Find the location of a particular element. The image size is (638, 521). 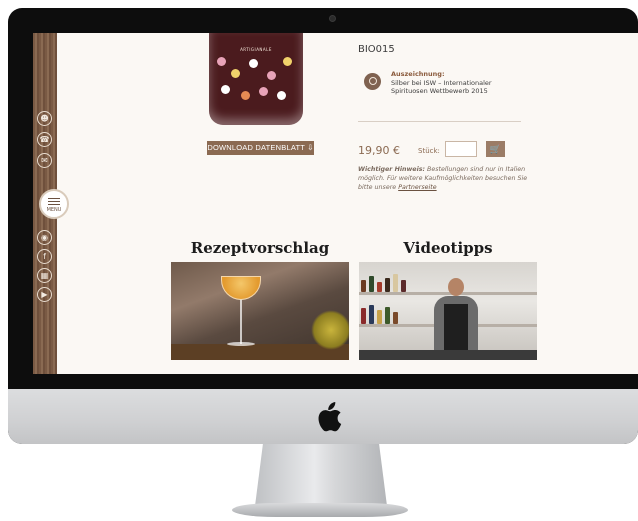

phone-icon: ☎ is located at coordinates (44, 139).